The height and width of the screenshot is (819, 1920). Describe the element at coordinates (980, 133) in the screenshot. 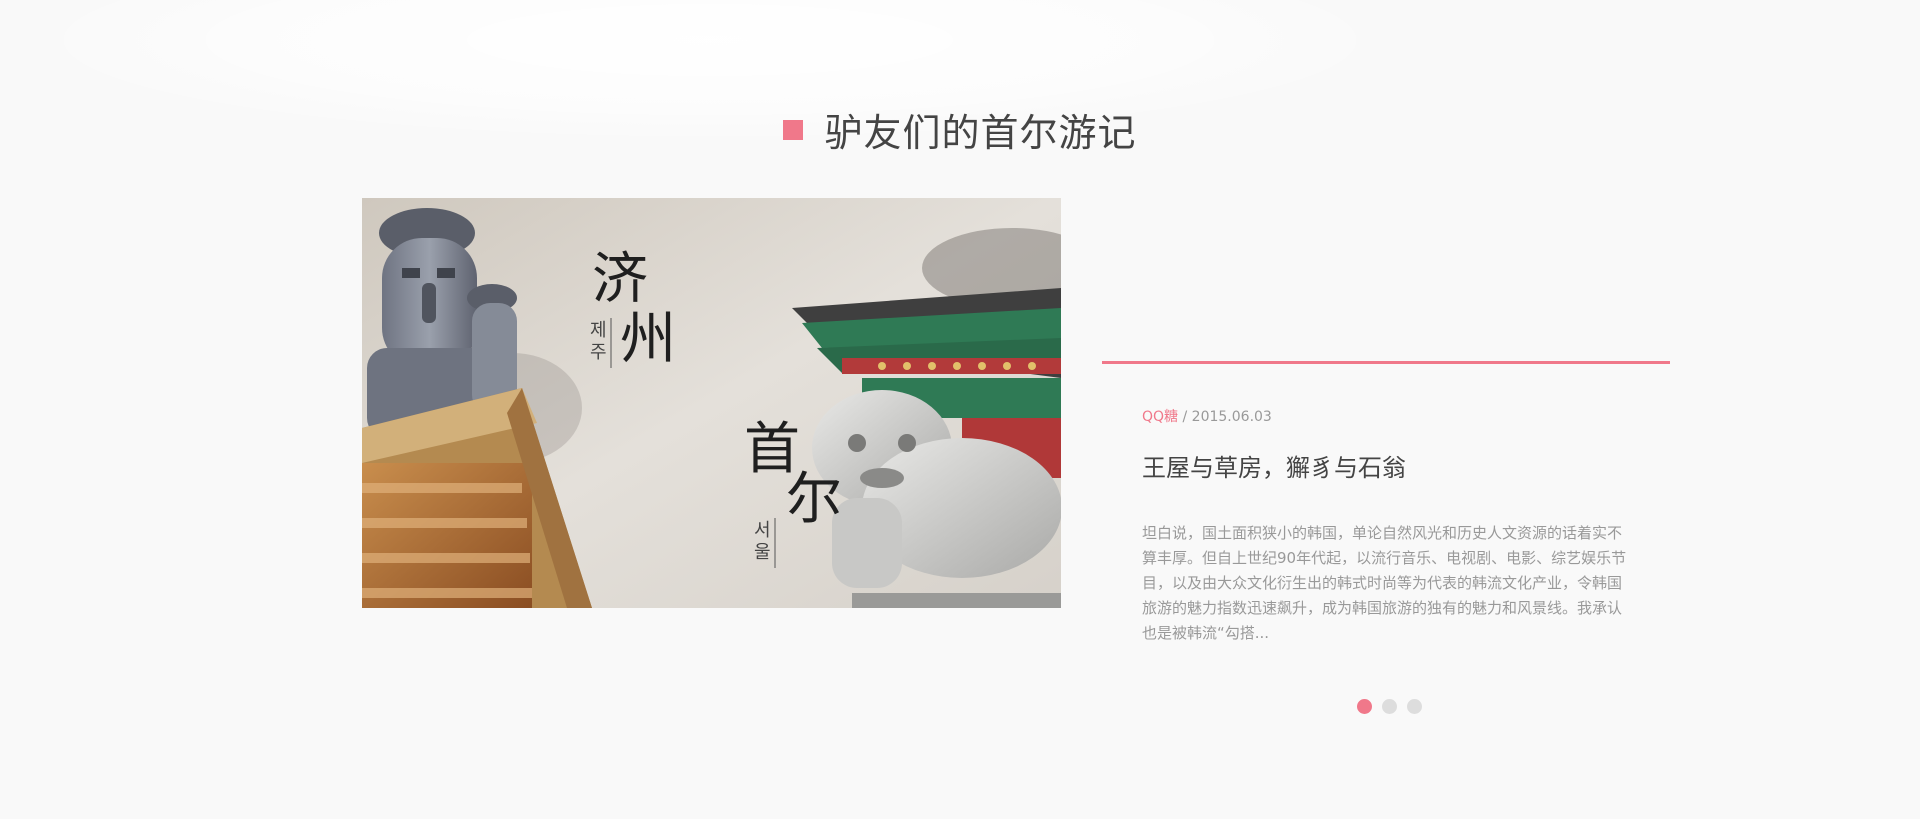

I see `section-title: 驴友们的首尔游记` at that location.